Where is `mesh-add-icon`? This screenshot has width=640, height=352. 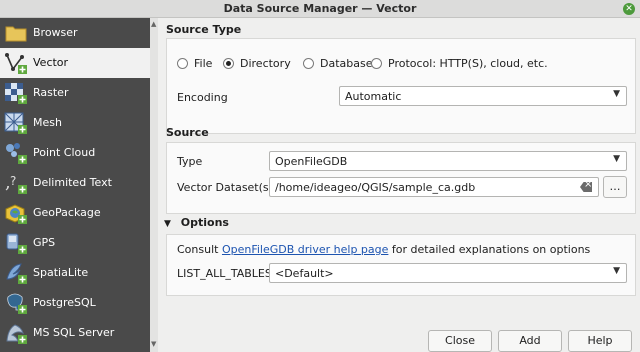
mesh-add-icon is located at coordinates (15, 123).